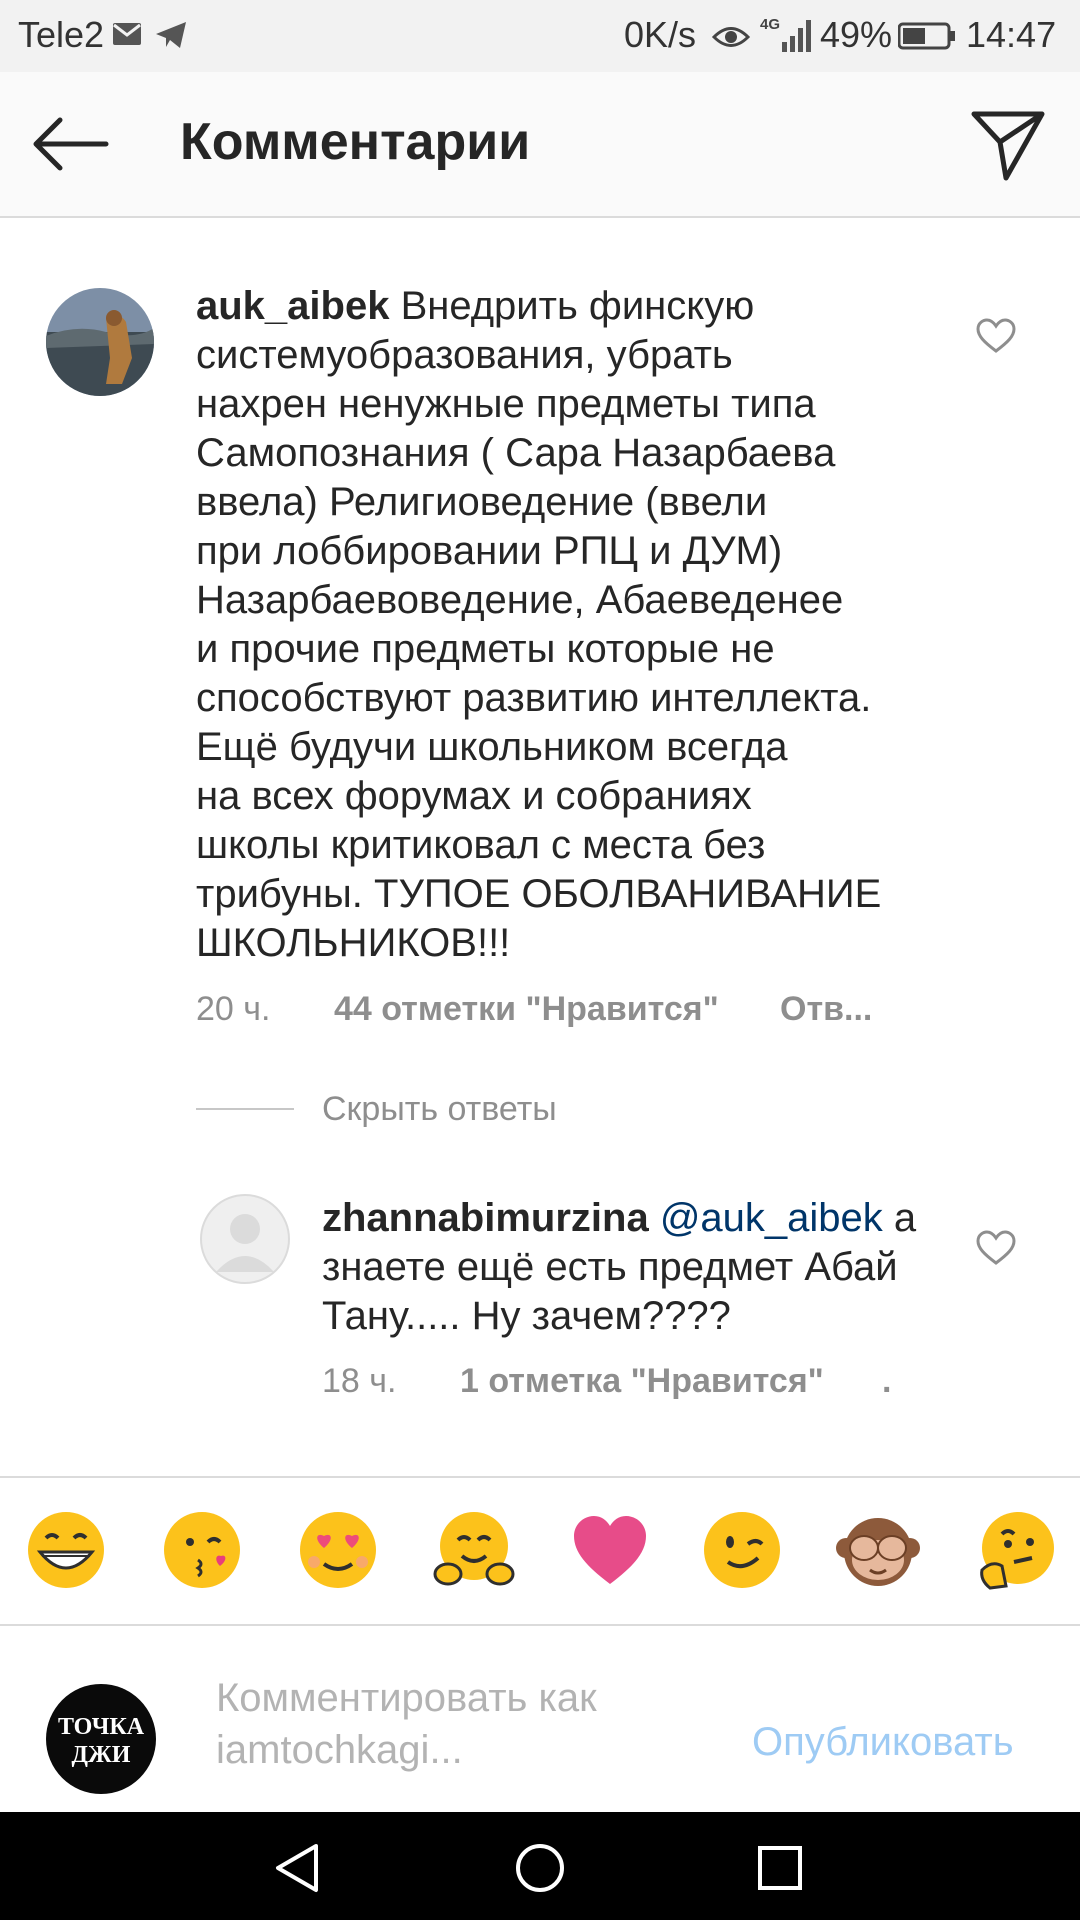 Image resolution: width=1080 pixels, height=1920 pixels. I want to click on comment-username: auk_aibek, so click(292, 306).